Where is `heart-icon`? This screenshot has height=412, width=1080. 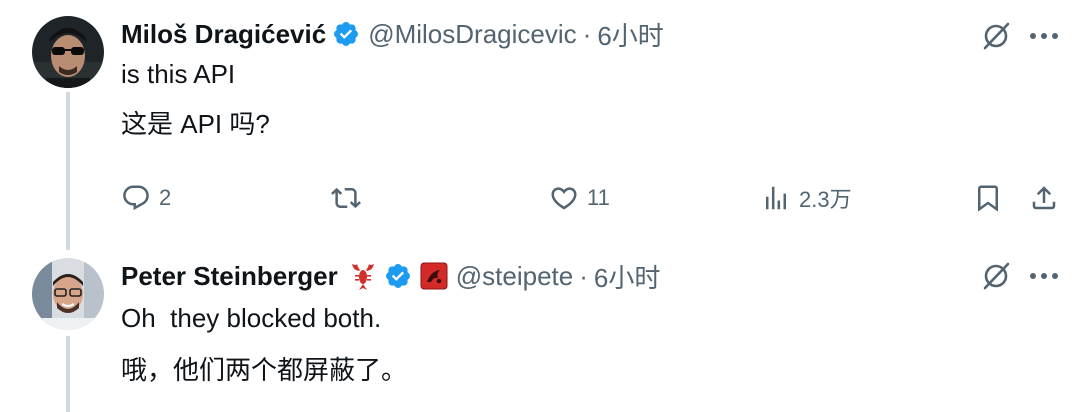
heart-icon is located at coordinates (564, 198).